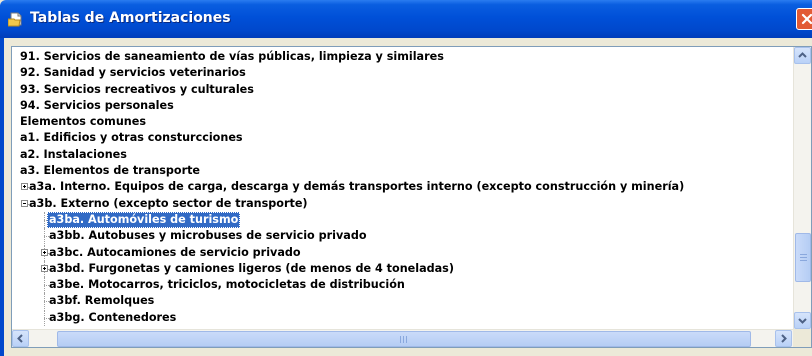 Image resolution: width=812 pixels, height=356 pixels. What do you see at coordinates (802, 338) in the screenshot?
I see `scrollbar-corner` at bounding box center [802, 338].